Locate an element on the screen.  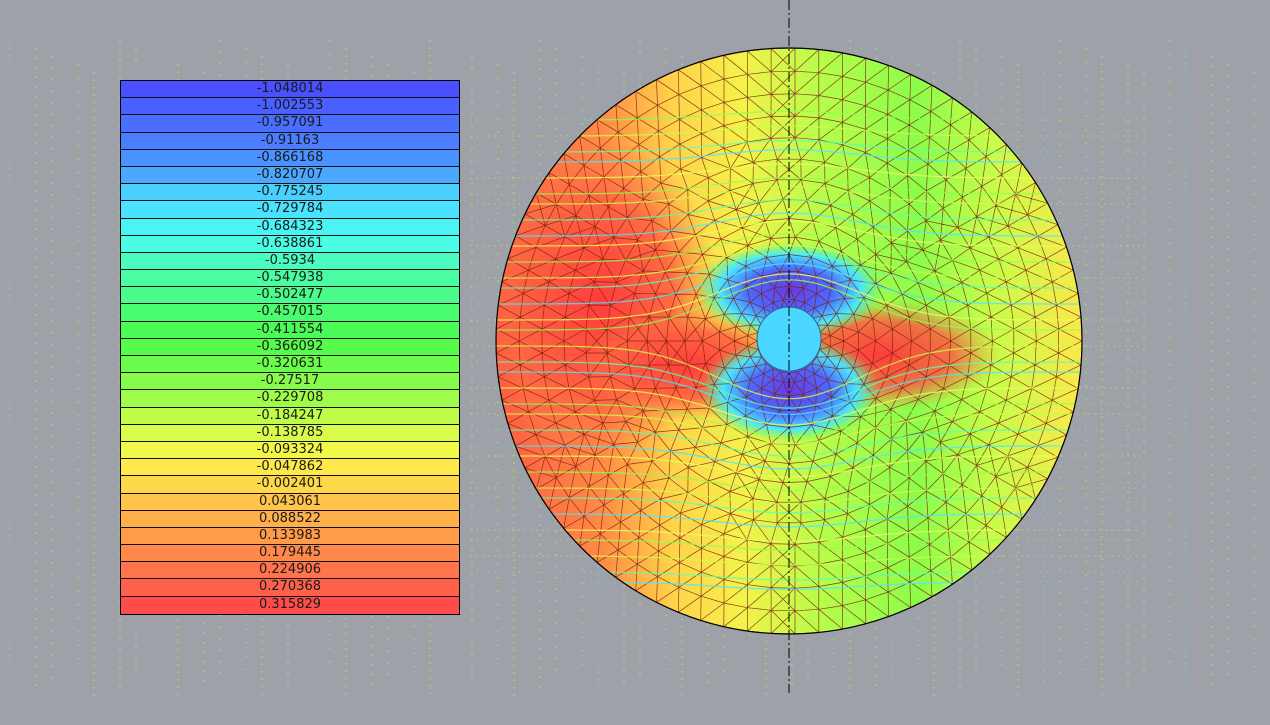
legend-value-label: -0.5934 is located at coordinates (290, 260).